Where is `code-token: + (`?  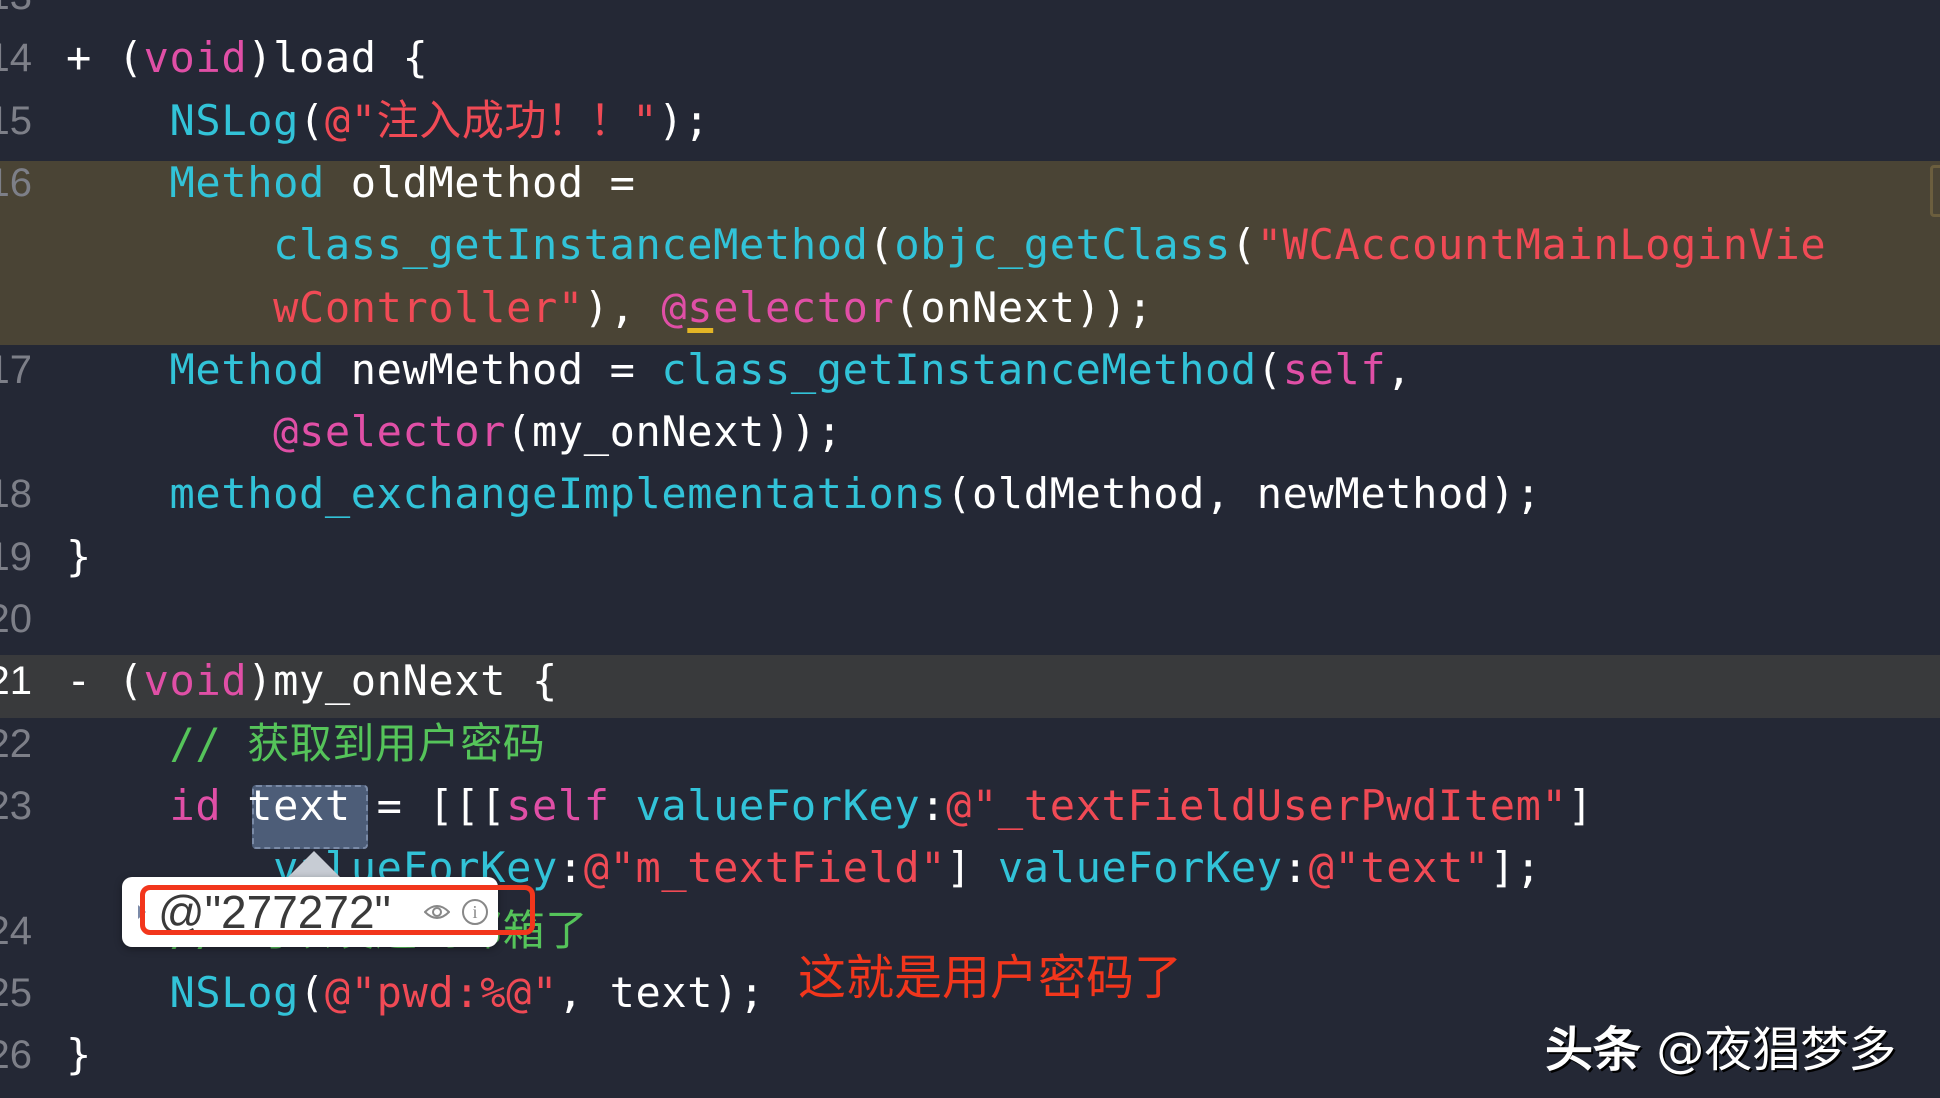
code-token: + ( is located at coordinates (105, 58).